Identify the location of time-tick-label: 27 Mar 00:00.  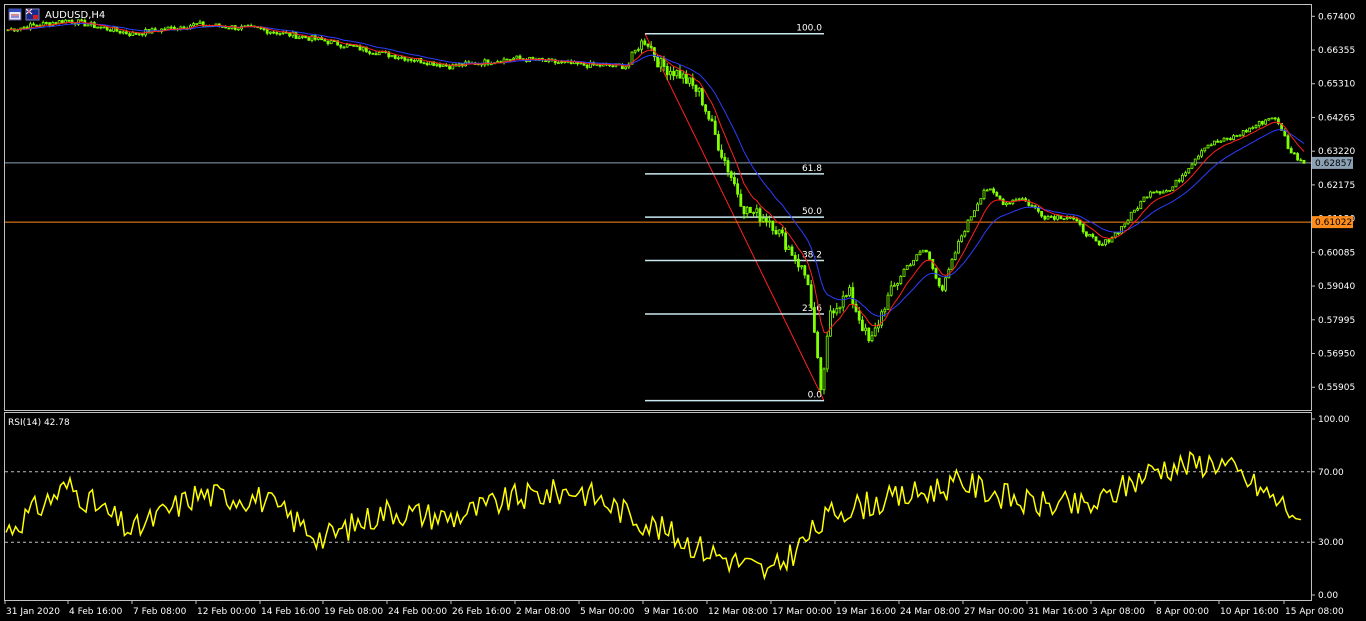
(994, 612).